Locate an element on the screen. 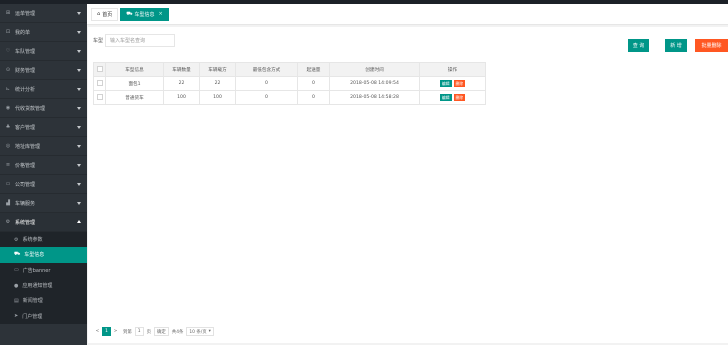  goto-page-input: 1 is located at coordinates (139, 331).